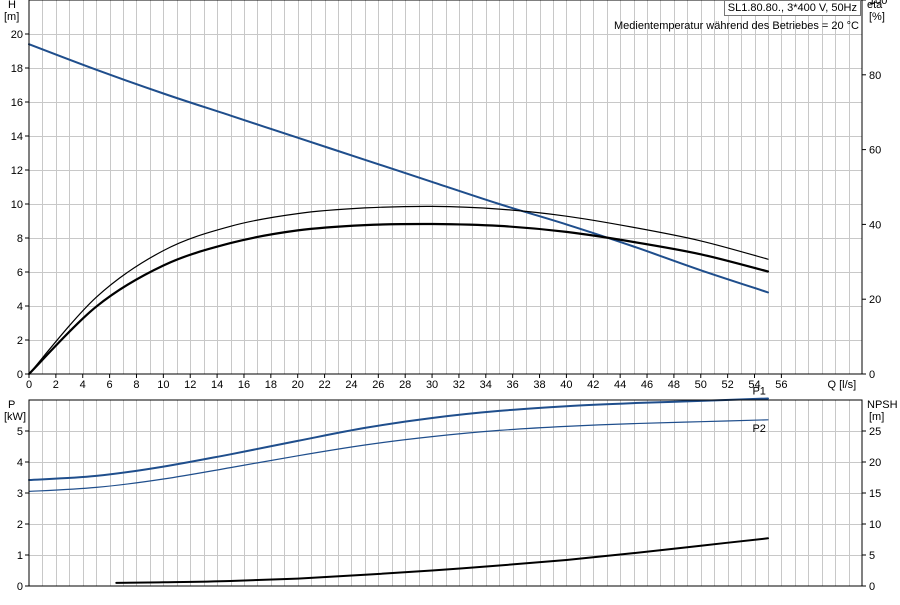  I want to click on x-tick-label: 20, so click(298, 385).